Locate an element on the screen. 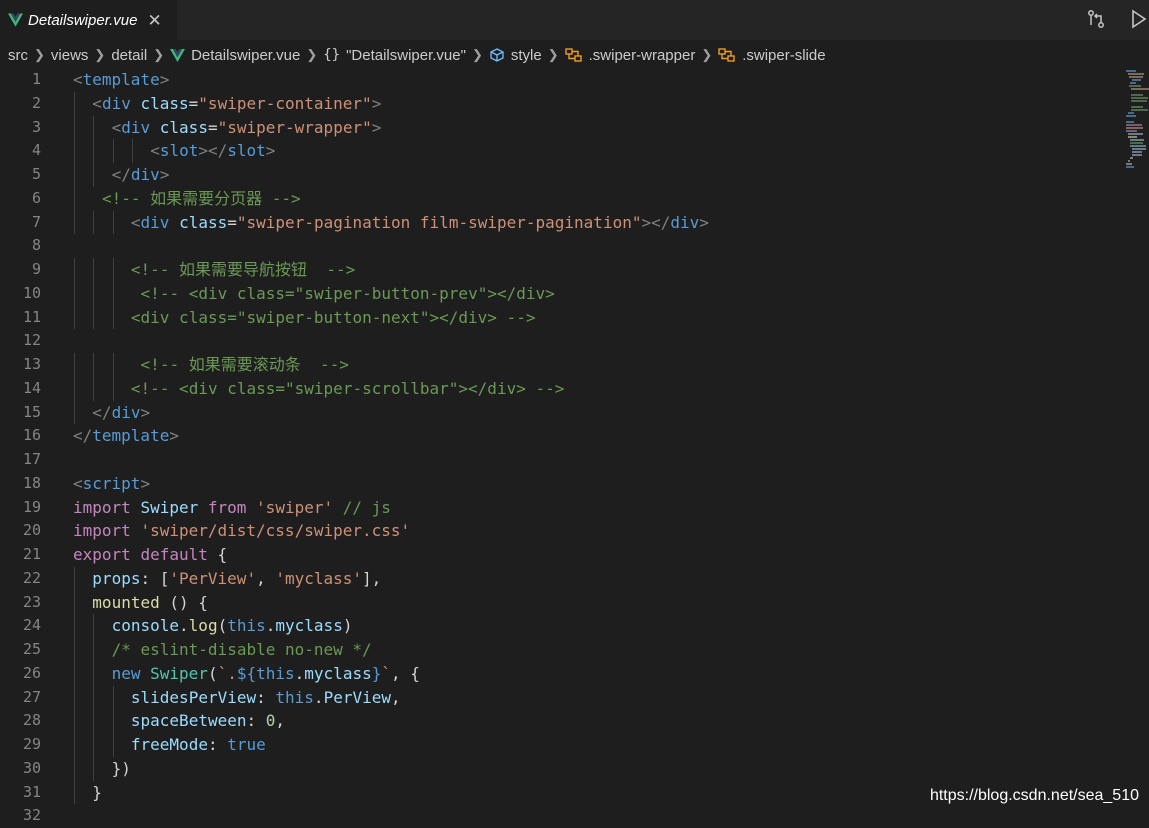 This screenshot has height=828, width=1149. tab-bar: Detailswiper.vue ✕ is located at coordinates (574, 20).